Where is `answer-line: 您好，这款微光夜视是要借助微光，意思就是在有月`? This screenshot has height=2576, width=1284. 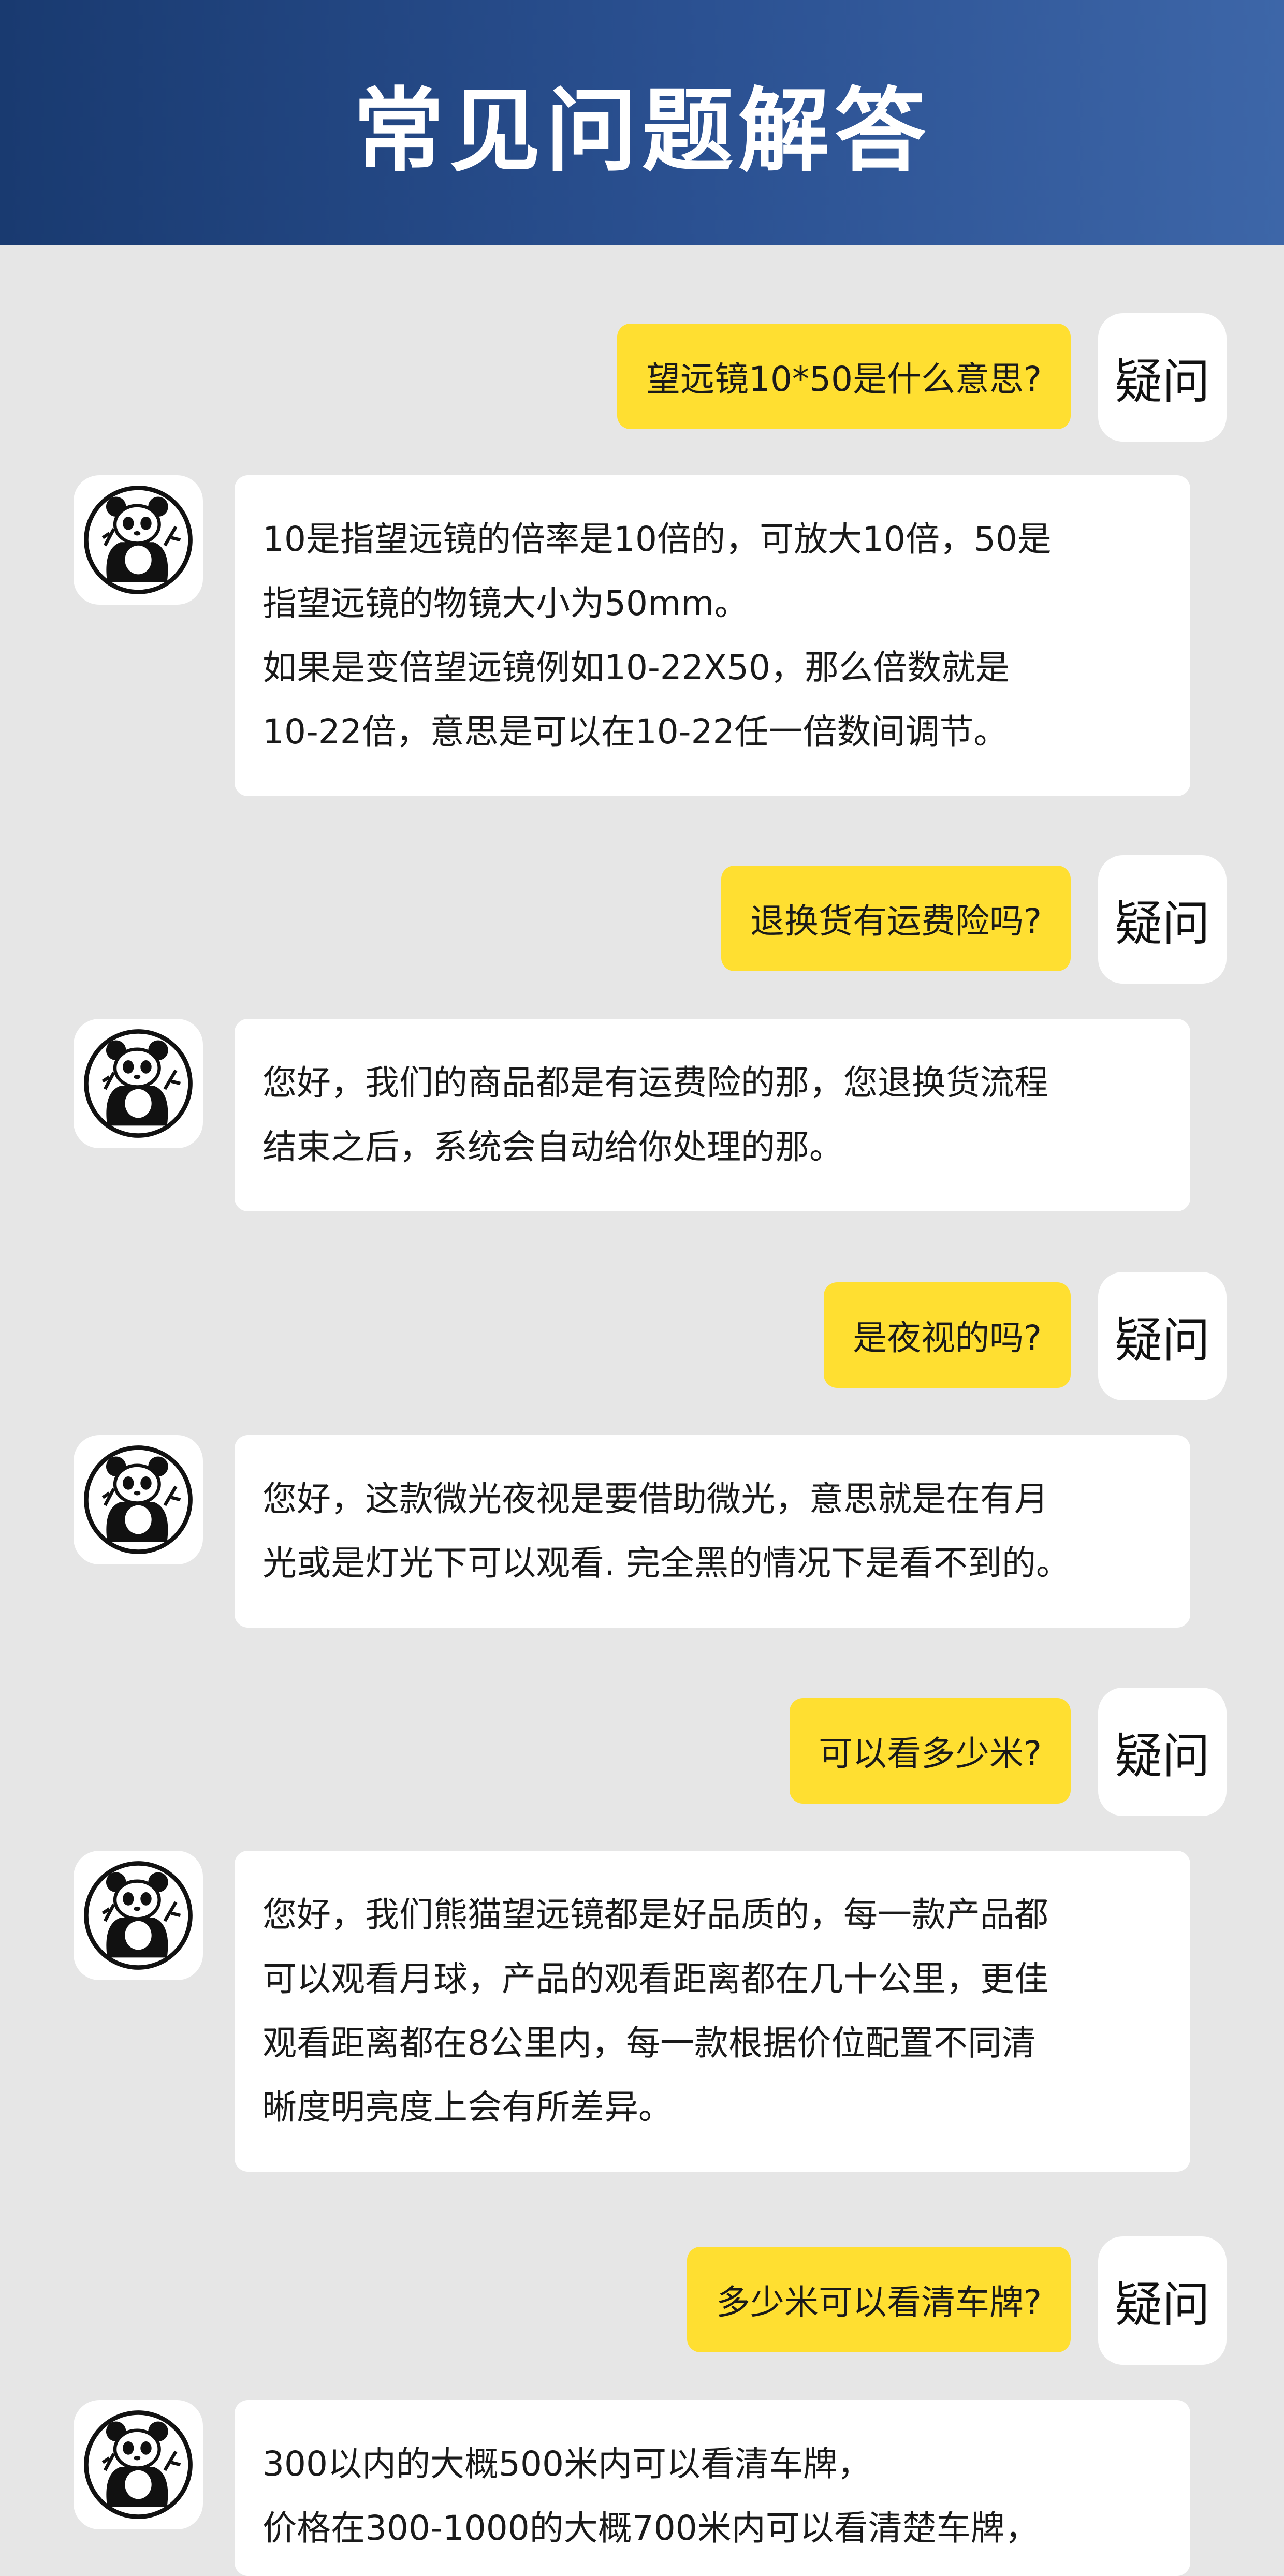
answer-line: 您好，这款微光夜视是要借助微光，意思就是在有月 is located at coordinates (655, 1499).